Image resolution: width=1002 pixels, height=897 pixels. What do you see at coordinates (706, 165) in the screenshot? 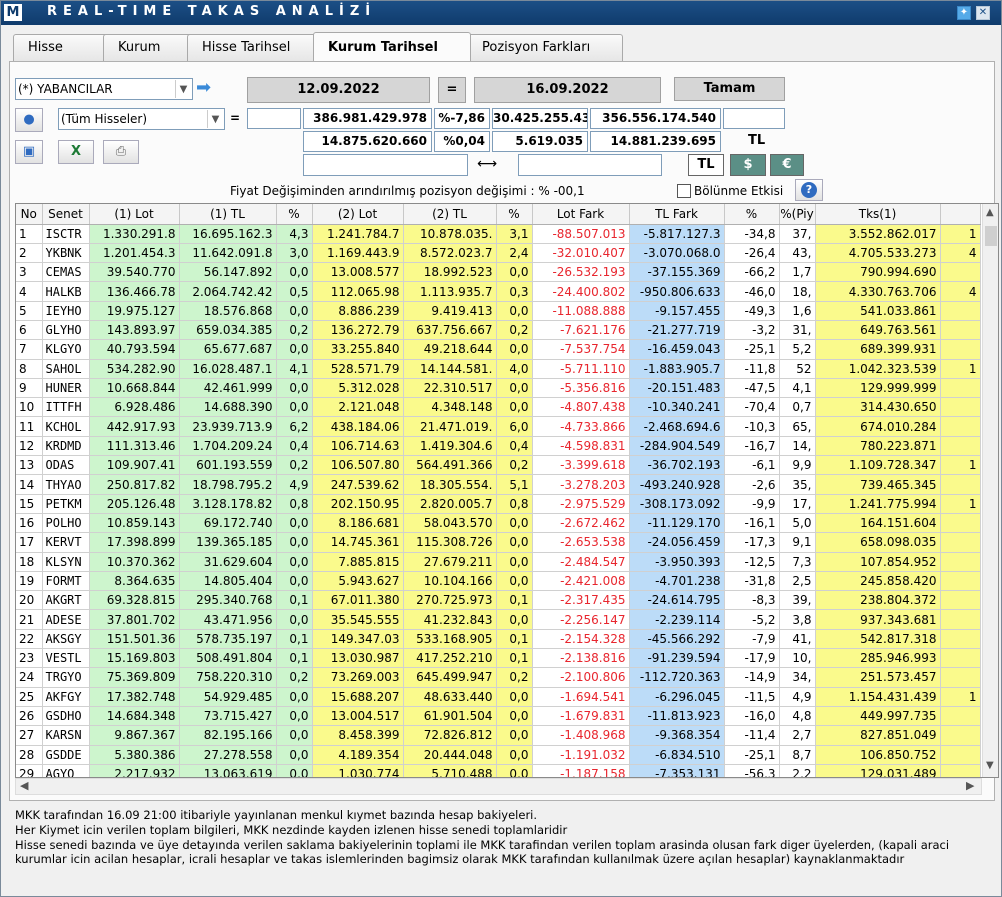
I see `currency-tl-button: TL` at bounding box center [706, 165].